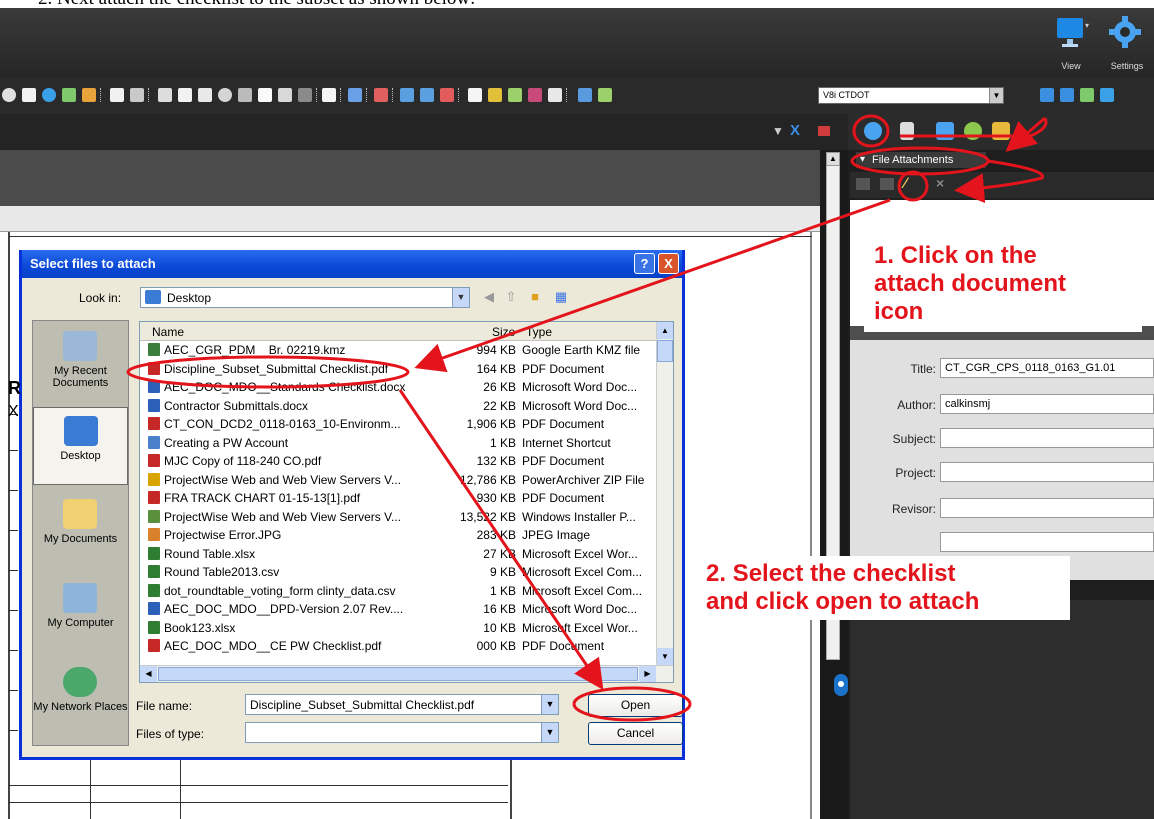 The height and width of the screenshot is (819, 1154). What do you see at coordinates (148, 674) in the screenshot?
I see `scroll-left-icon: ◀` at bounding box center [148, 674].